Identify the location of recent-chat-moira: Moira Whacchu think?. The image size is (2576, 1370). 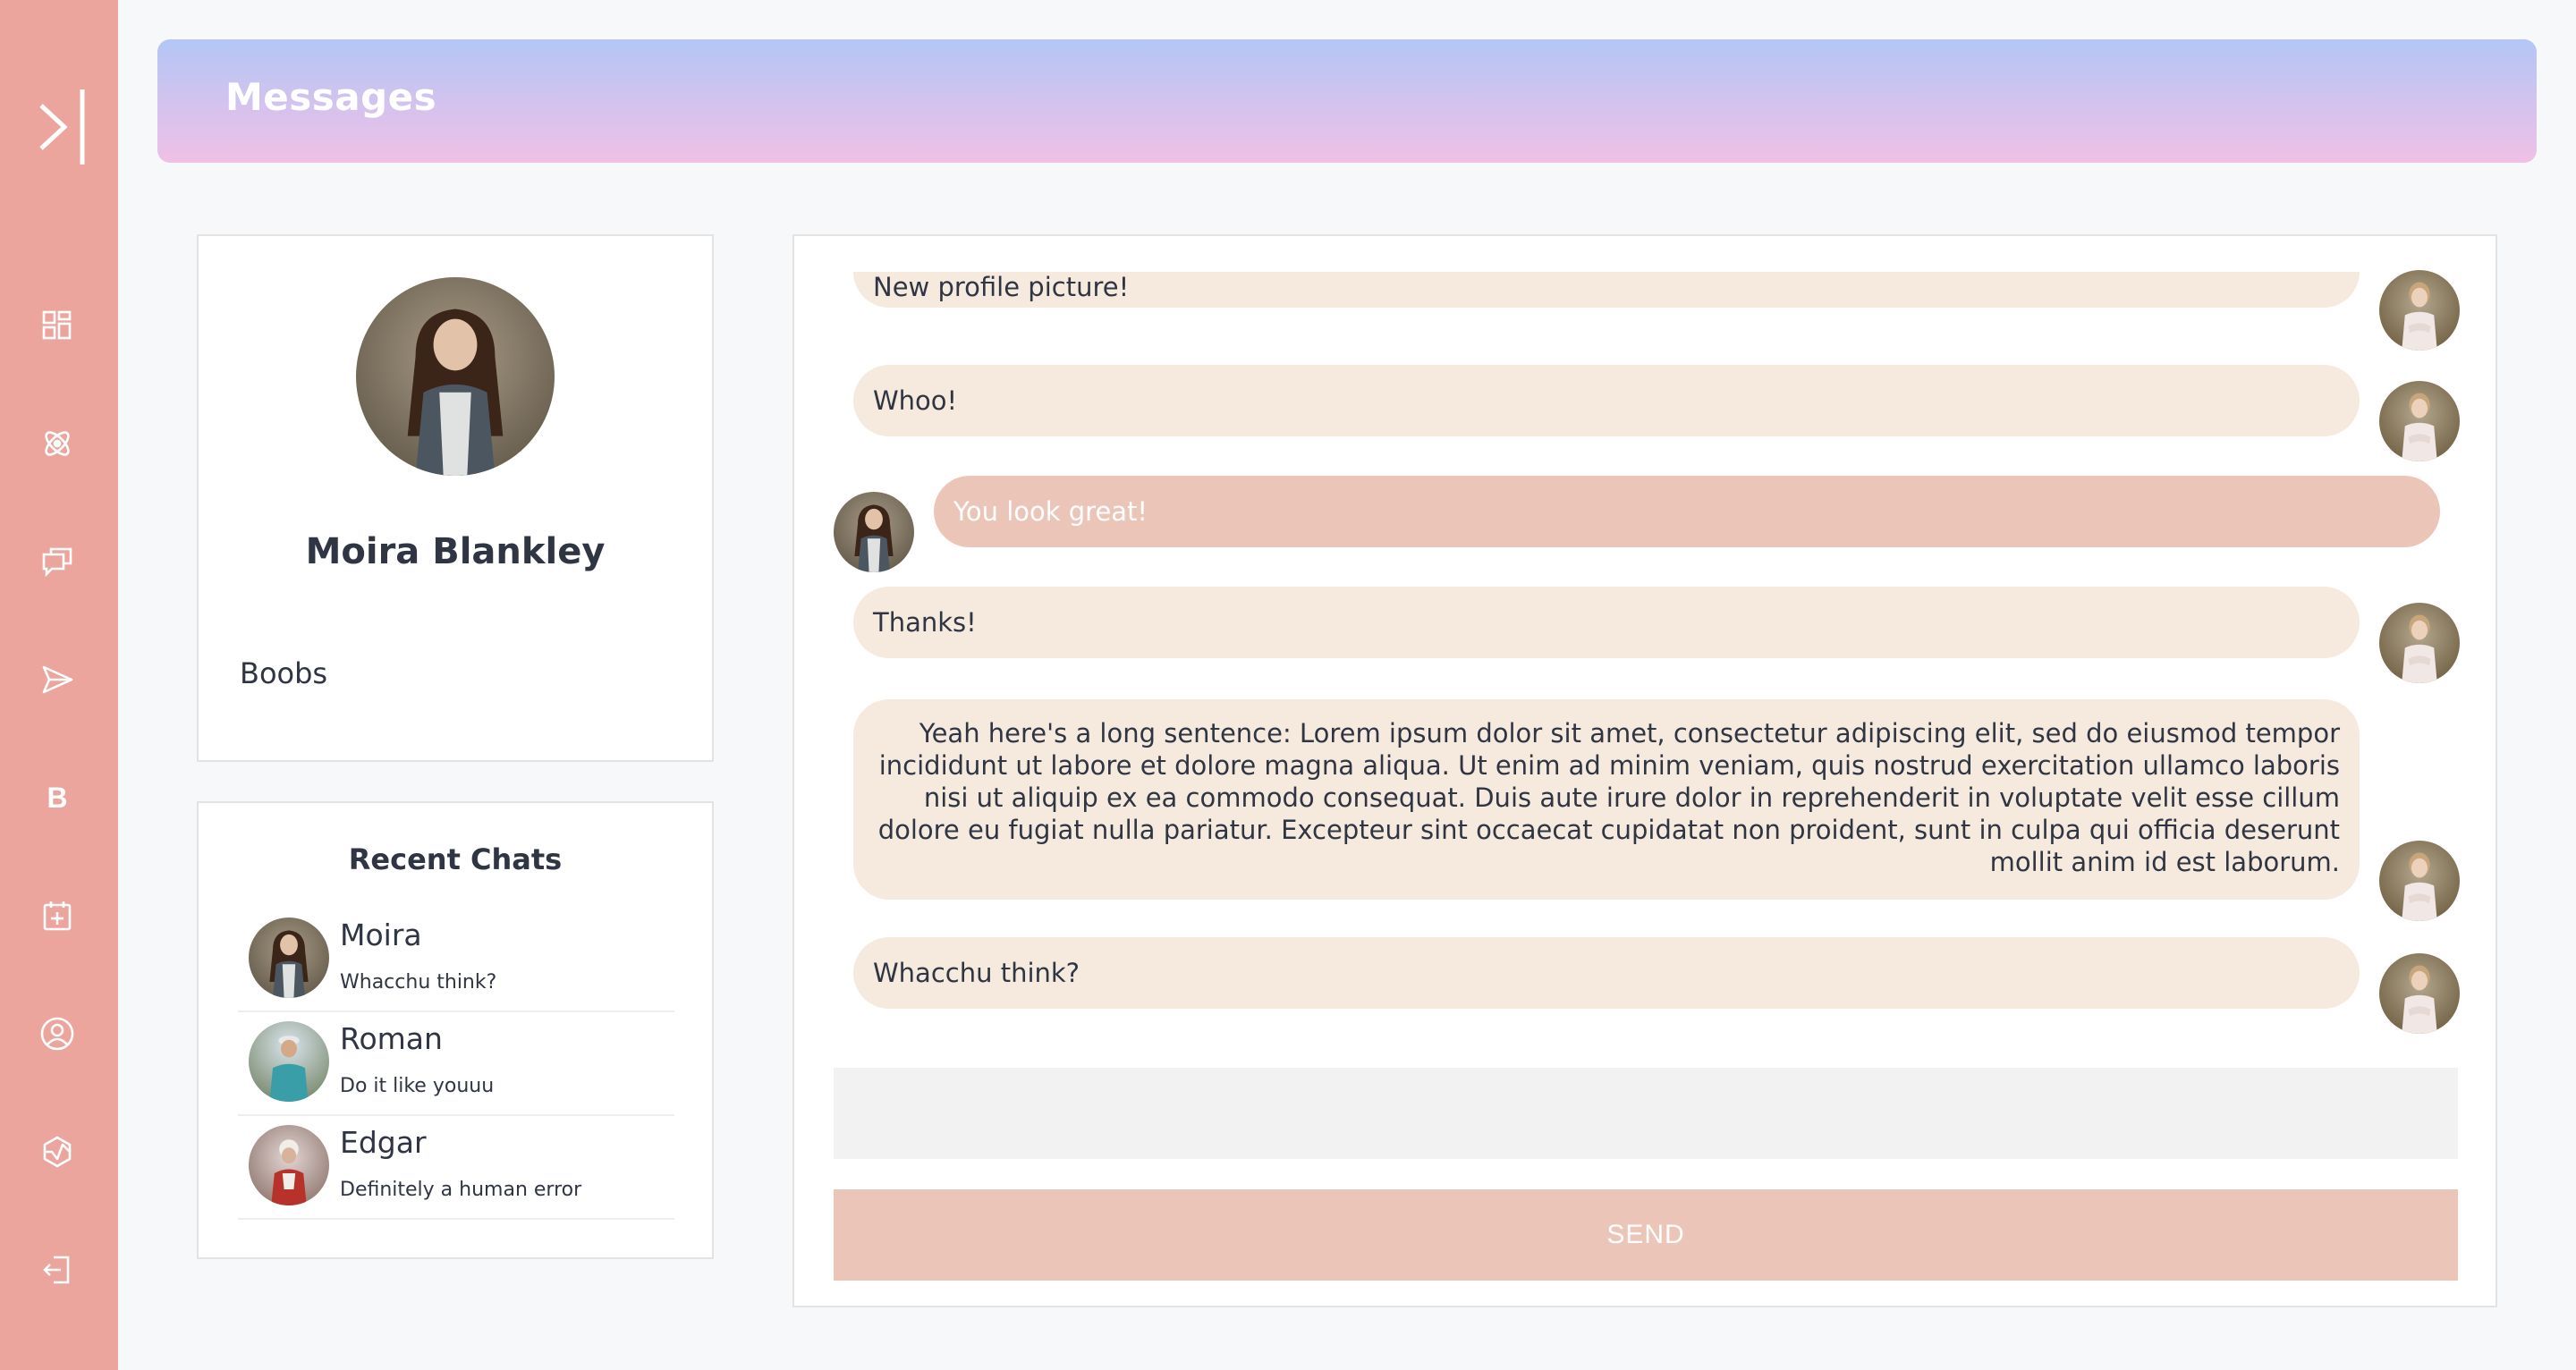
(456, 960).